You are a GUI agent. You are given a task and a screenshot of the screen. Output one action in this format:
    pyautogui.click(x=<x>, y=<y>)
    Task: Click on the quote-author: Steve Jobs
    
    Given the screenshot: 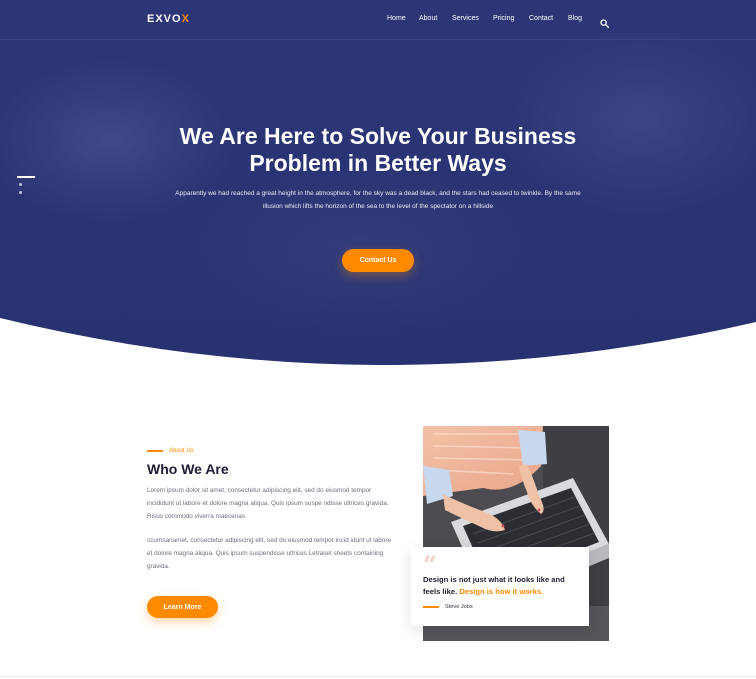 What is the action you would take?
    pyautogui.click(x=448, y=607)
    